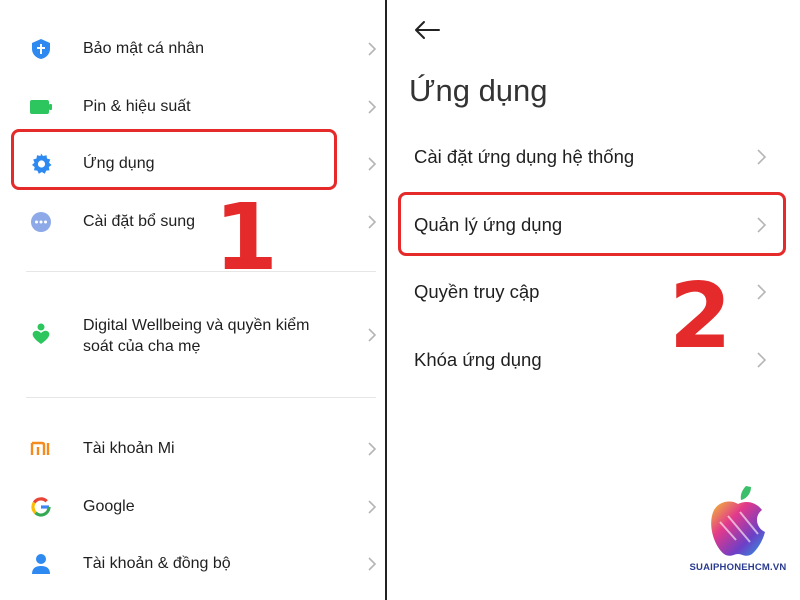 The height and width of the screenshot is (600, 800). What do you see at coordinates (593, 360) in the screenshot?
I see `apps-item-app-lock: Khóa ứng dụng` at bounding box center [593, 360].